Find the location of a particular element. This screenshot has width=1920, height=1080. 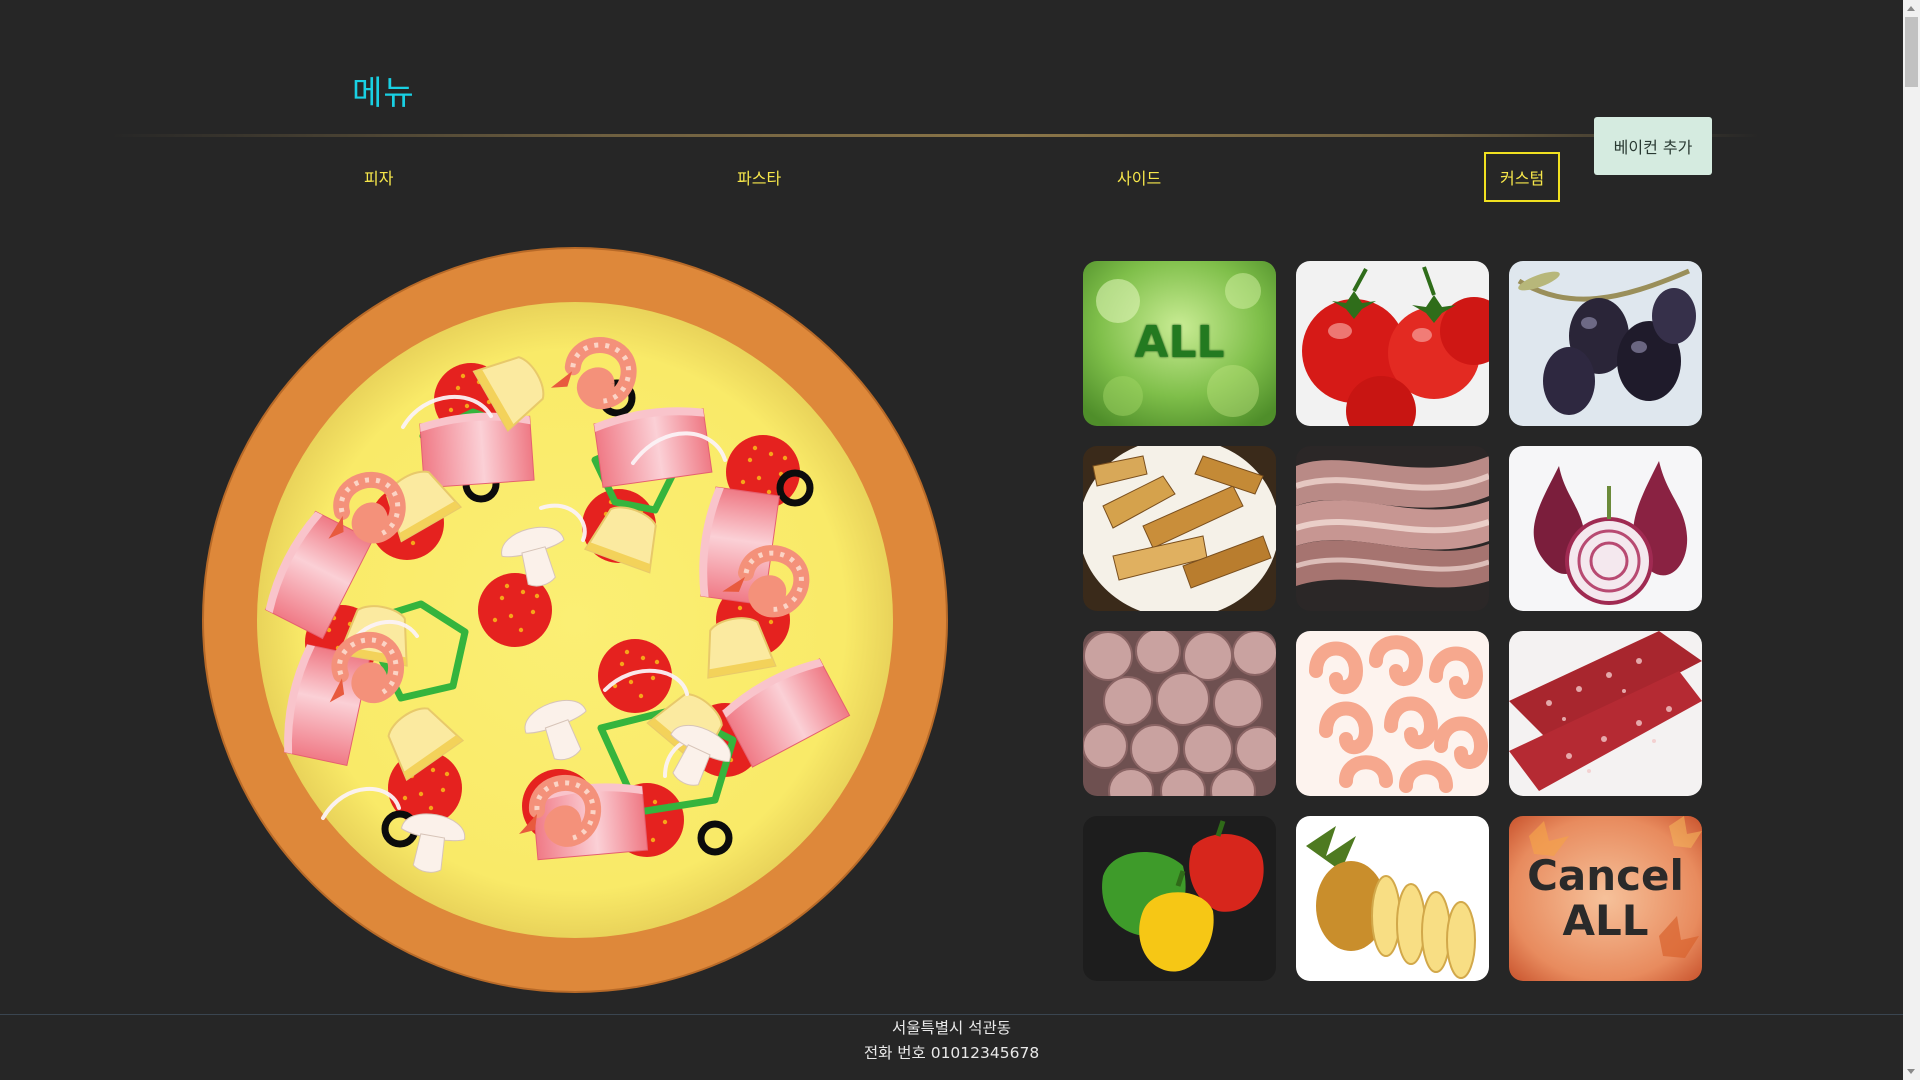

page-title: 메뉴 is located at coordinates (383, 92).